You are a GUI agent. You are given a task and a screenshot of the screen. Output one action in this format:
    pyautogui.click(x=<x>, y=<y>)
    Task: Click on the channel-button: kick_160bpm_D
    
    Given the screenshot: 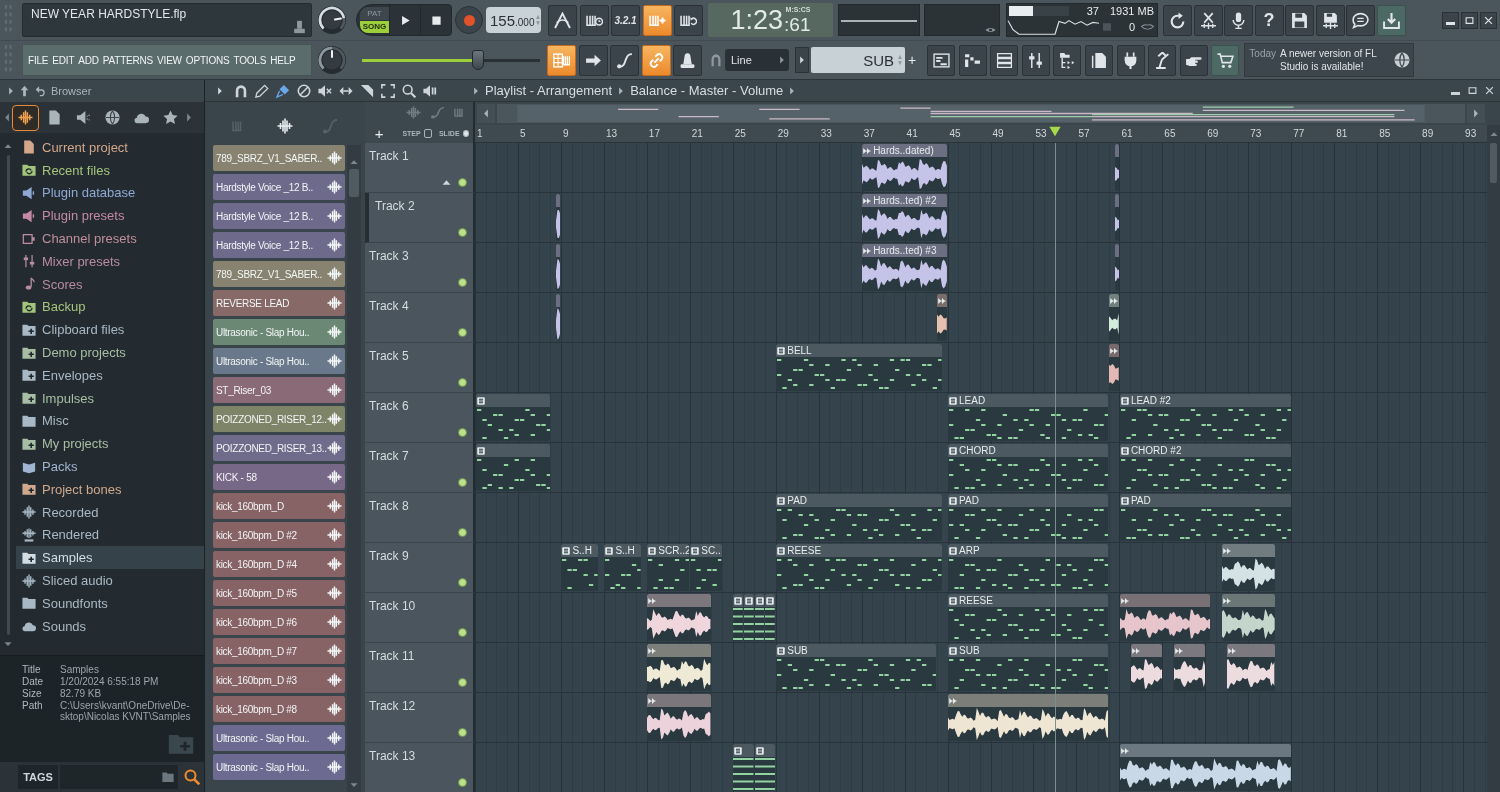 What is the action you would take?
    pyautogui.click(x=279, y=506)
    